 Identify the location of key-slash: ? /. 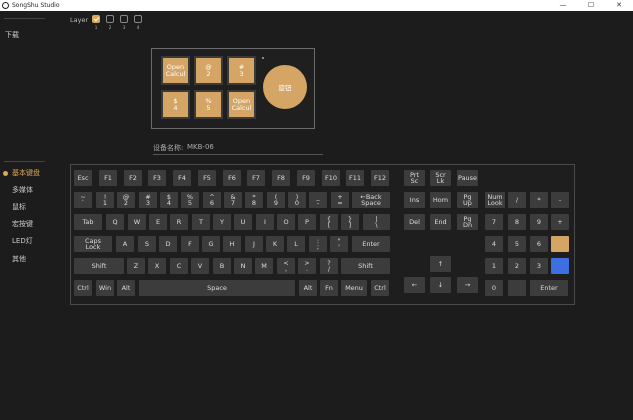
(329, 266).